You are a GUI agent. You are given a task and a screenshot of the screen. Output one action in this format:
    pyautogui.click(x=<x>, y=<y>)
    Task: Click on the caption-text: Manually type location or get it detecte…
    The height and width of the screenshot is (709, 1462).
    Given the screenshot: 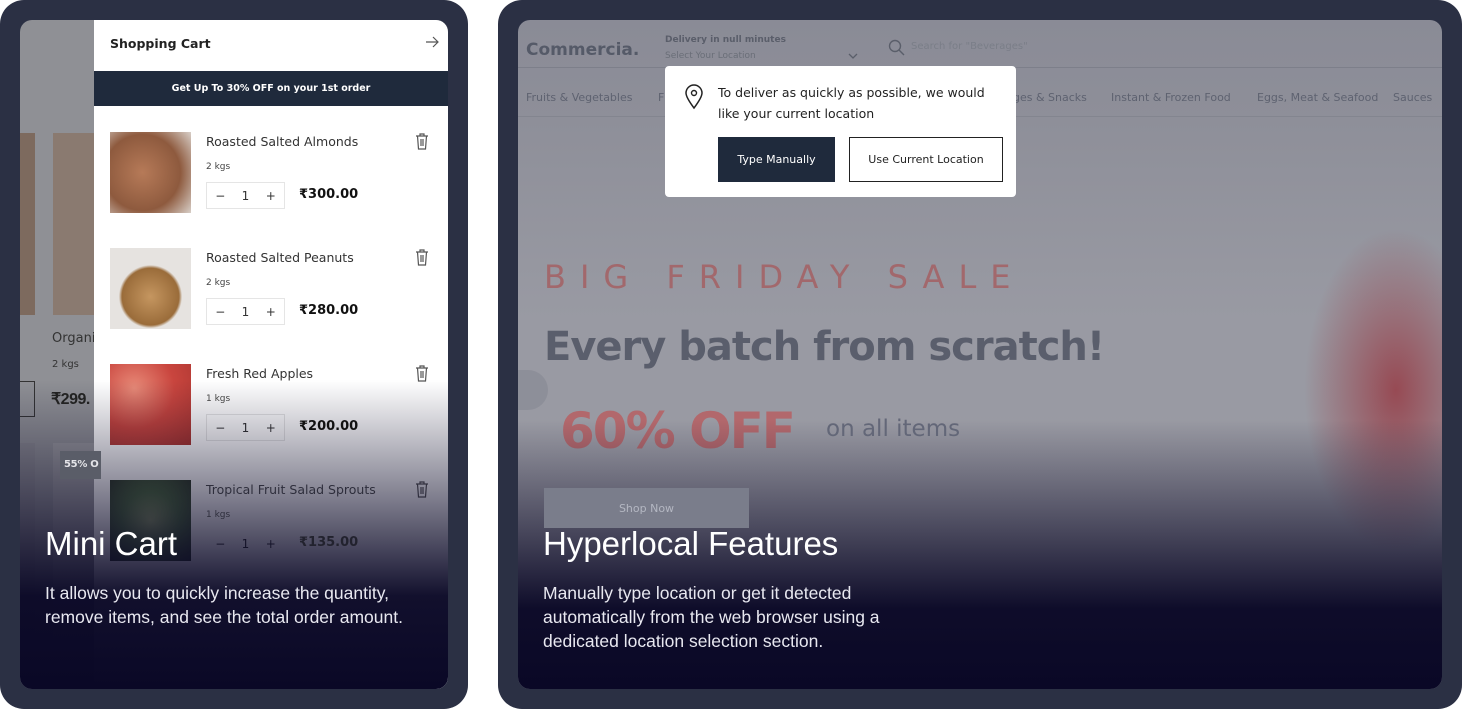 What is the action you would take?
    pyautogui.click(x=711, y=617)
    